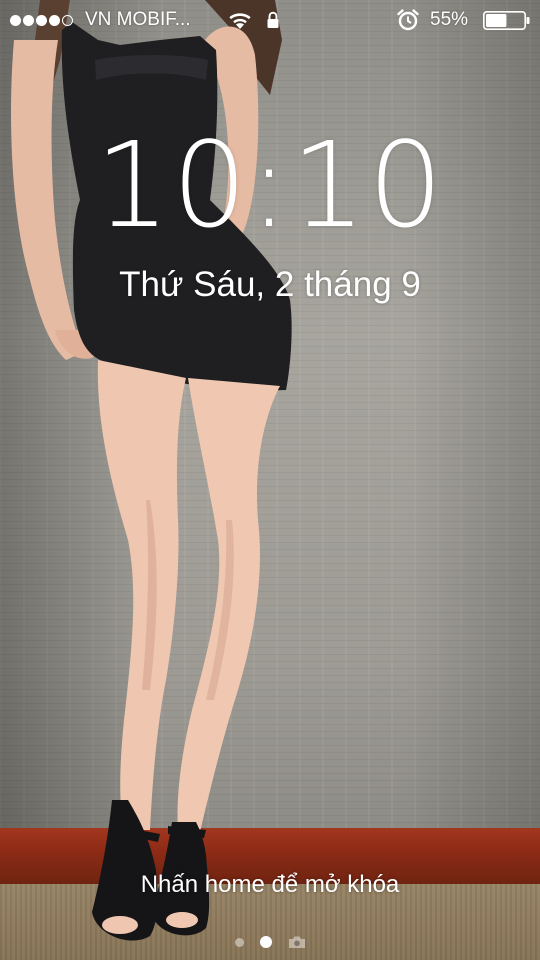 The image size is (540, 960). What do you see at coordinates (265, 942) in the screenshot?
I see `page-dot-active` at bounding box center [265, 942].